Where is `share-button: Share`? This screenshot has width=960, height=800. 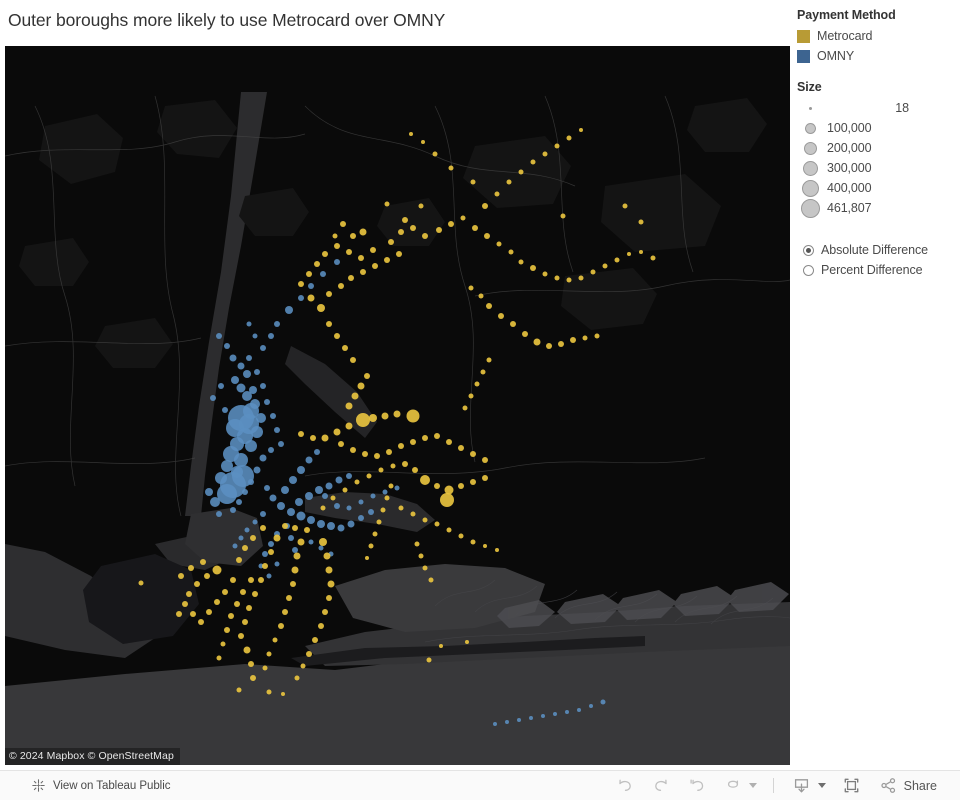 share-button: Share is located at coordinates (908, 785).